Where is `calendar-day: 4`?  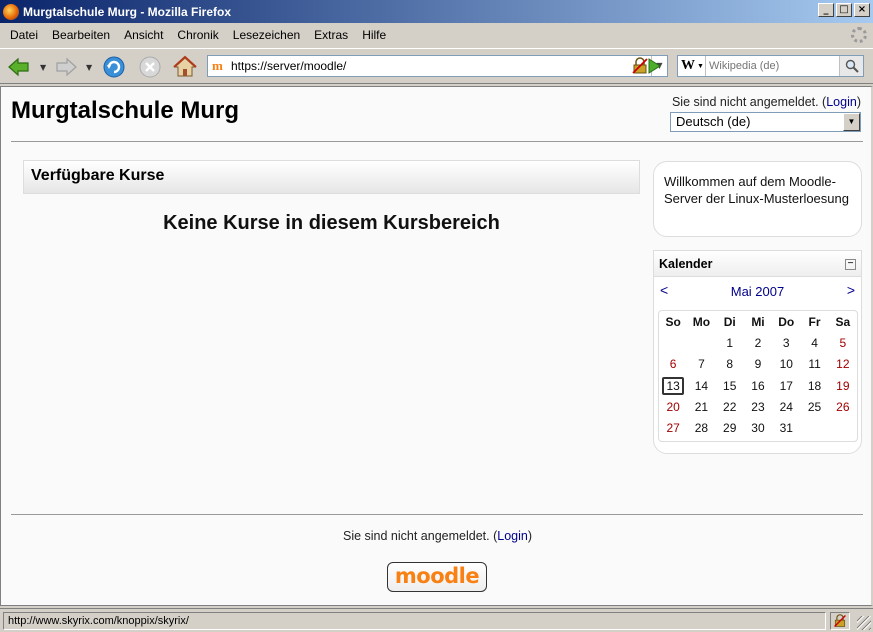 calendar-day: 4 is located at coordinates (814, 342).